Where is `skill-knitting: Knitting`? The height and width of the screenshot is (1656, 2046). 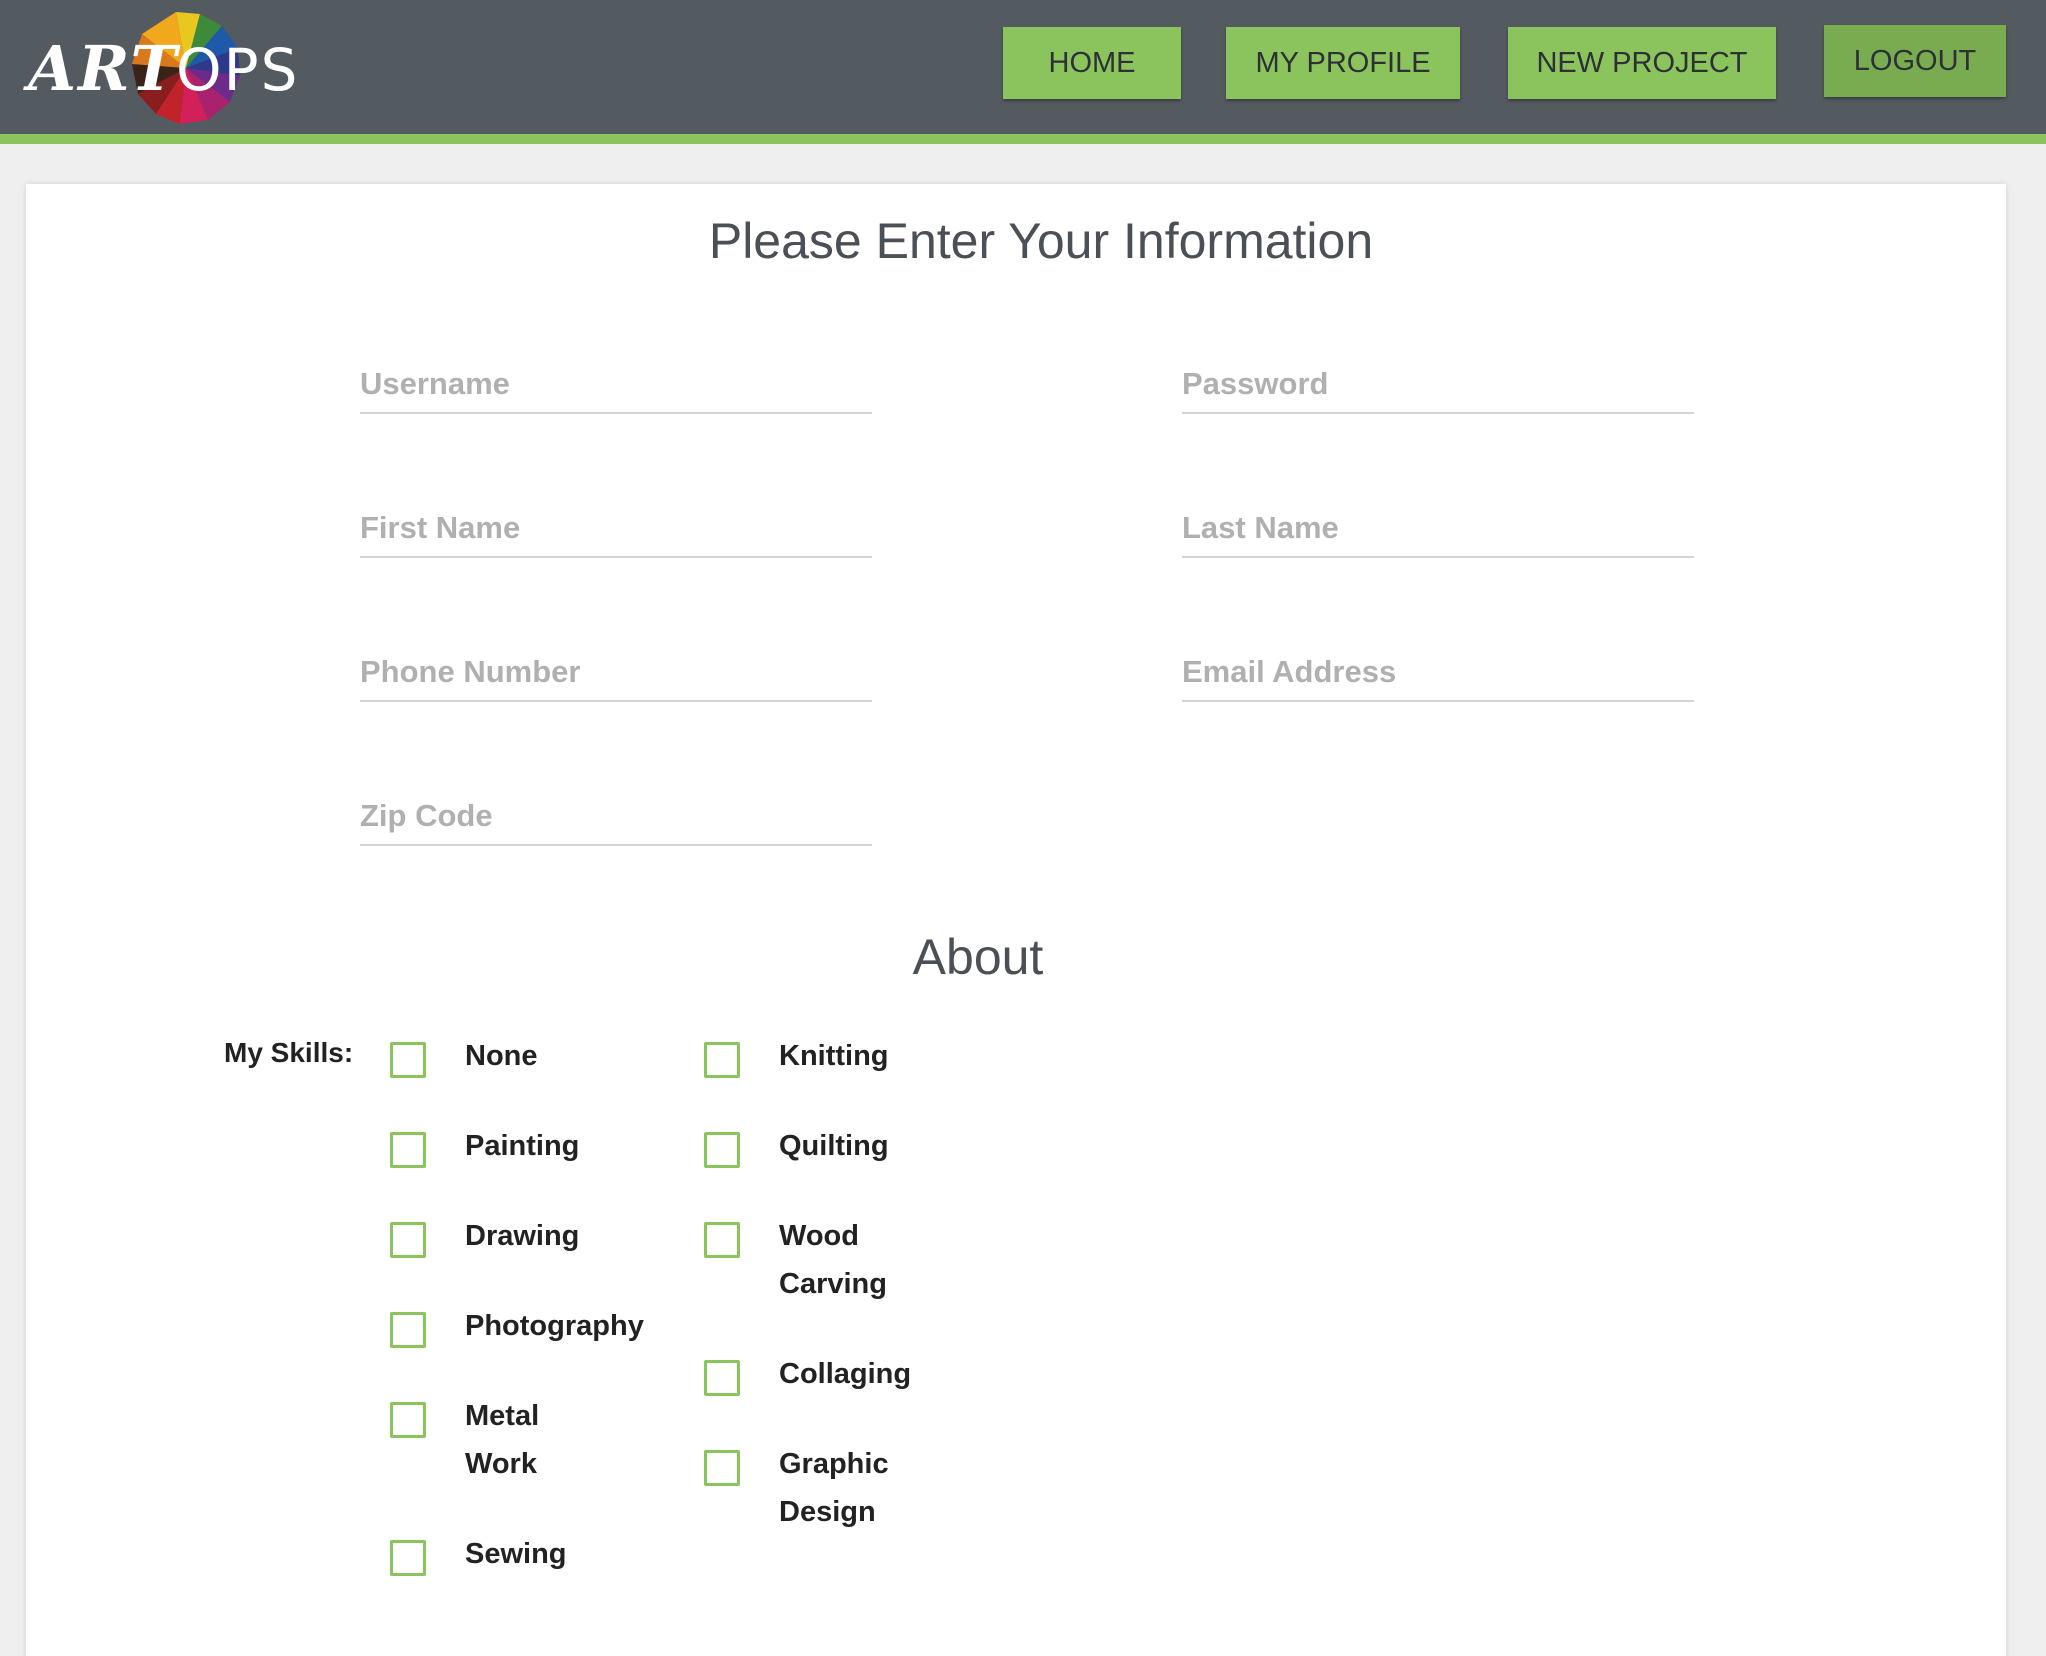
skill-knitting: Knitting is located at coordinates (796, 1059).